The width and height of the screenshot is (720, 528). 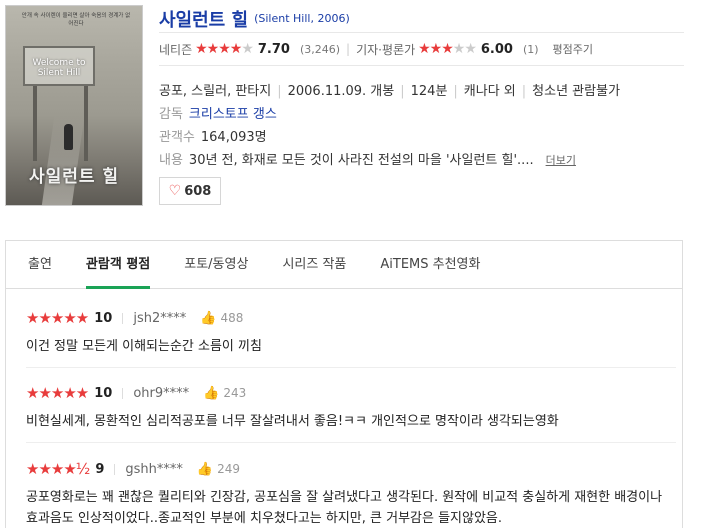 I want to click on movie-title: 사일런트 힐, so click(x=203, y=19).